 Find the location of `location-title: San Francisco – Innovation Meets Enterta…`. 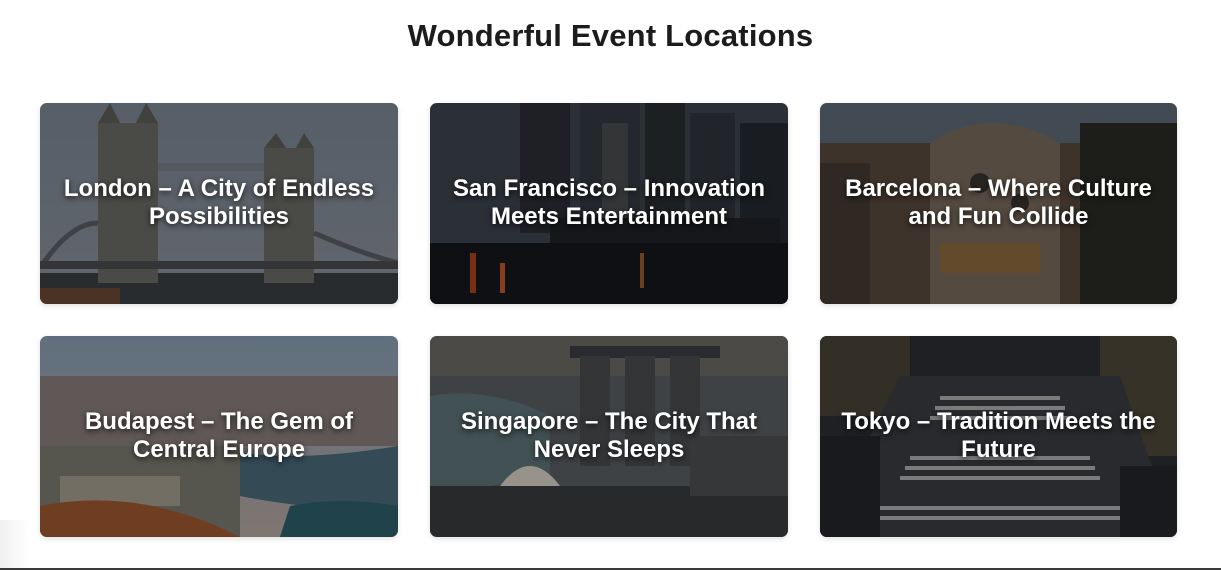

location-title: San Francisco – Innovation Meets Enterta… is located at coordinates (609, 202).